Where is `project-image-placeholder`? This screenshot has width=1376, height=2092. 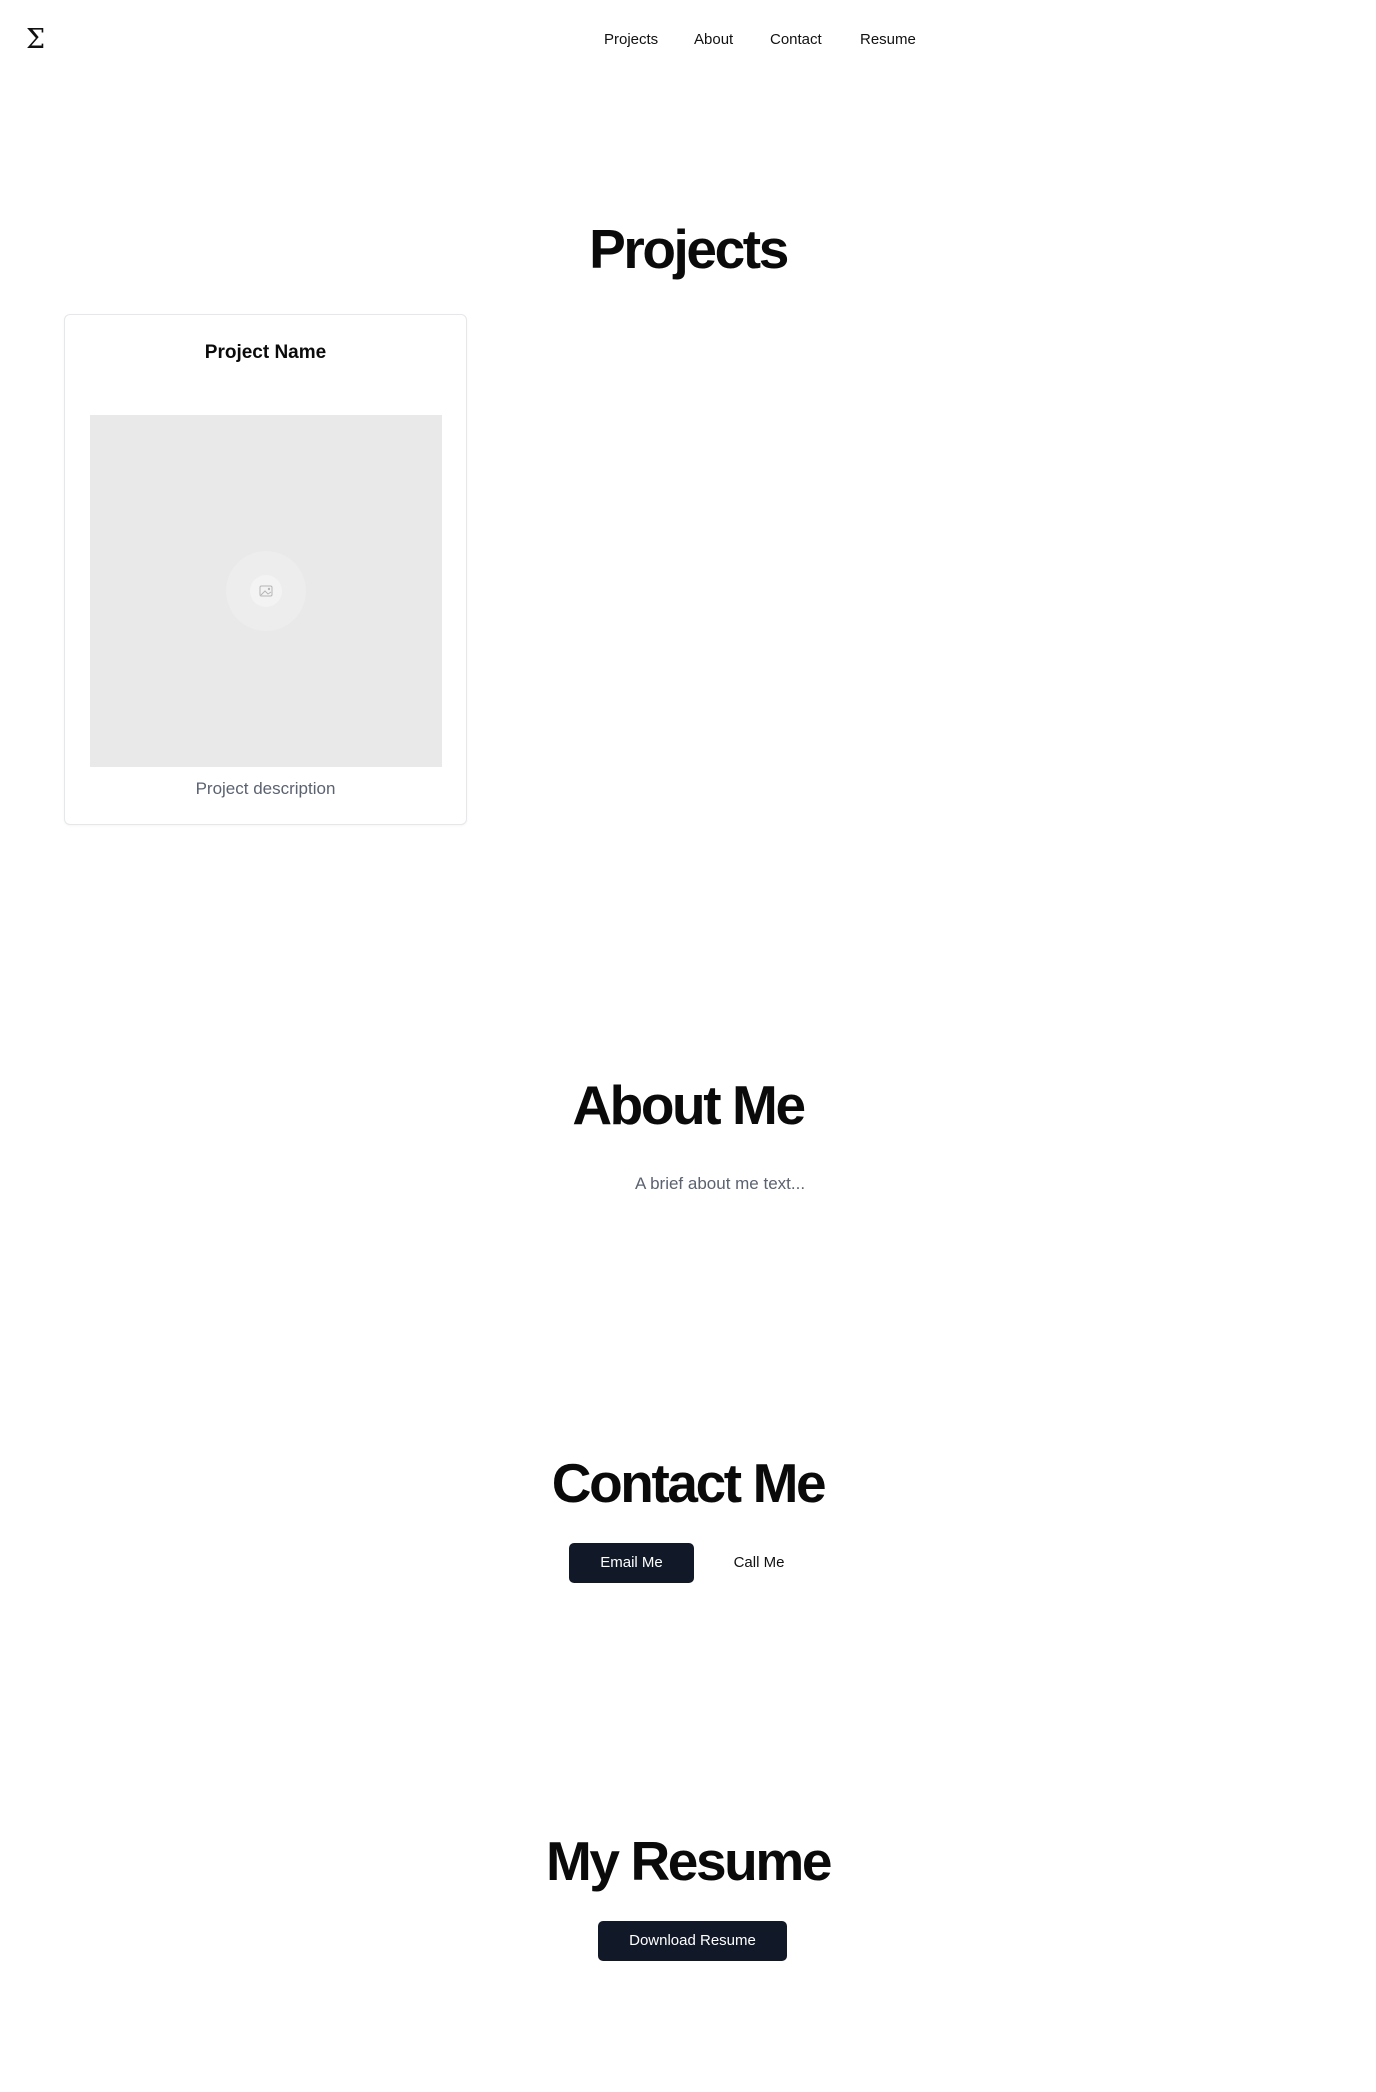
project-image-placeholder is located at coordinates (266, 591).